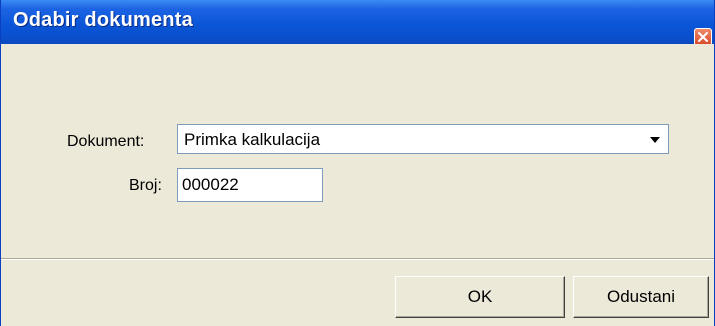  Describe the element at coordinates (480, 297) in the screenshot. I see `ok-button: OK` at that location.